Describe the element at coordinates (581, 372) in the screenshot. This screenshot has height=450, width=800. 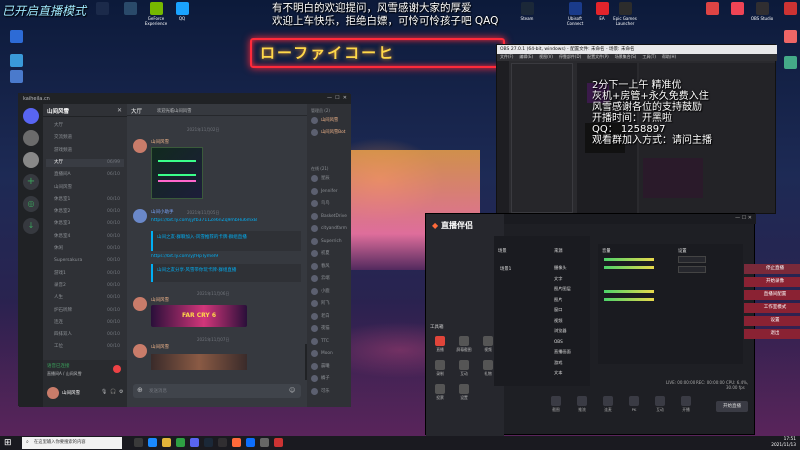
I see `source-item: 文本` at that location.